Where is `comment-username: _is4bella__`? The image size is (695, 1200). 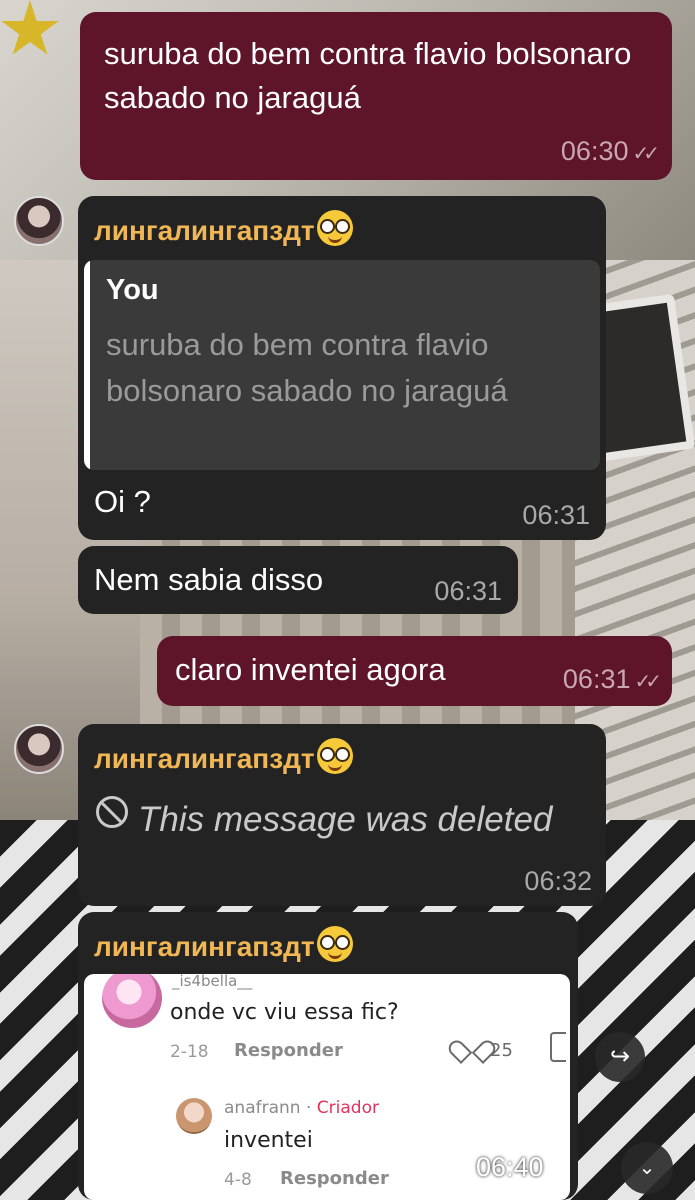
comment-username: _is4bella__ is located at coordinates (212, 982).